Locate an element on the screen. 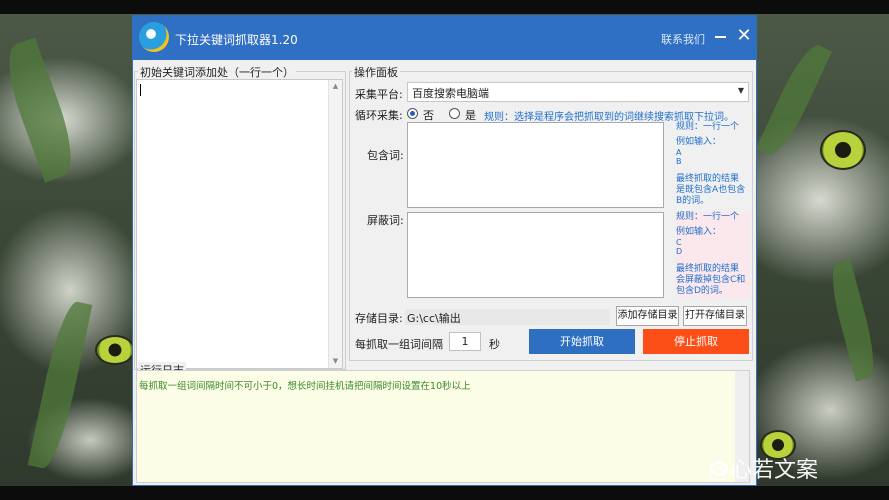 This screenshot has height=500, width=889. platform-select: 百度搜索电脑端 ▼ is located at coordinates (578, 92).